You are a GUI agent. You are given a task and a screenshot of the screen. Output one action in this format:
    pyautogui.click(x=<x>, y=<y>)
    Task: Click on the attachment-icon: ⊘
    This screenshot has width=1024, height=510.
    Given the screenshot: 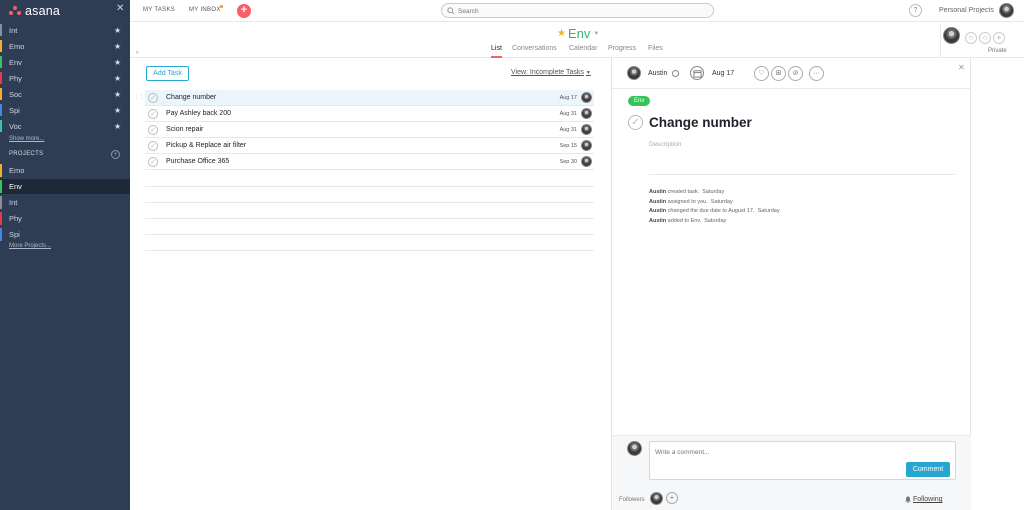 What is the action you would take?
    pyautogui.click(x=795, y=73)
    